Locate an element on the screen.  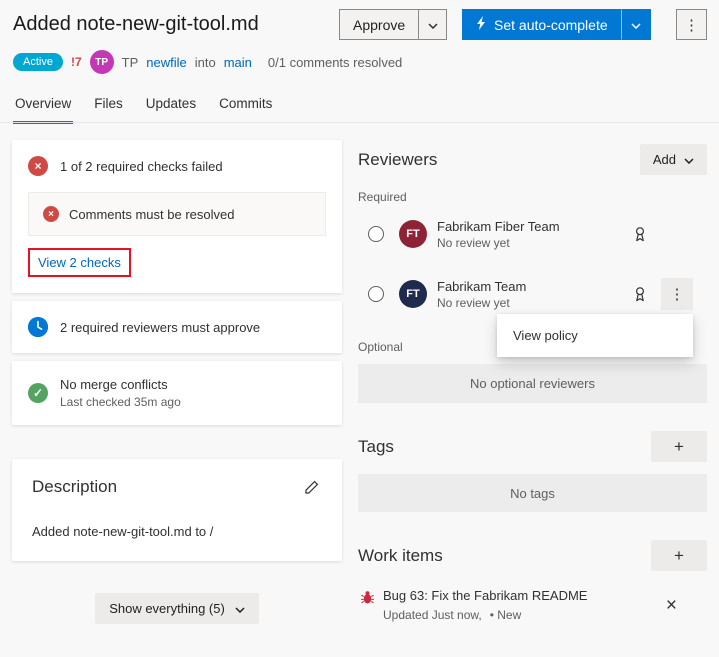
annotation-highlight-box: View 2 checks is located at coordinates (79, 262).